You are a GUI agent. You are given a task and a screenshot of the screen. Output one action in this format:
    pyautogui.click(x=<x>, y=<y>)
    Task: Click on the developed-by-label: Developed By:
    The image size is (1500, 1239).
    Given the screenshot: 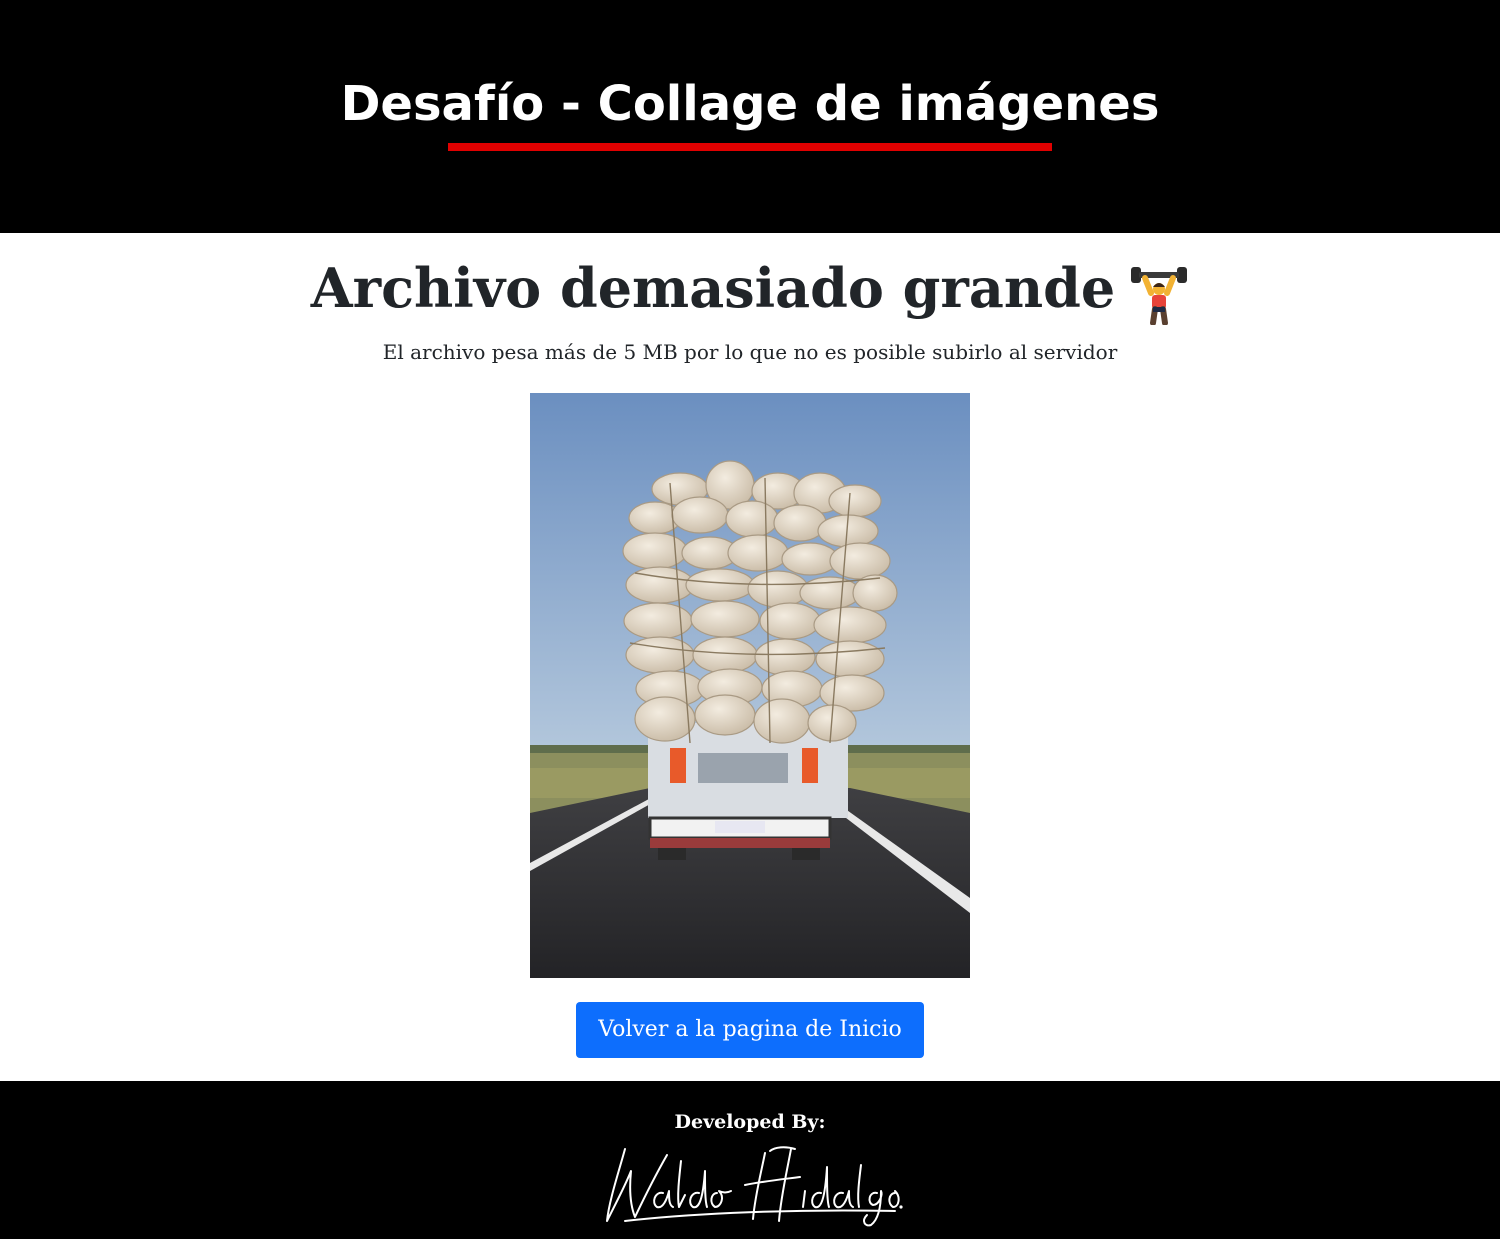 What is the action you would take?
    pyautogui.click(x=750, y=1122)
    